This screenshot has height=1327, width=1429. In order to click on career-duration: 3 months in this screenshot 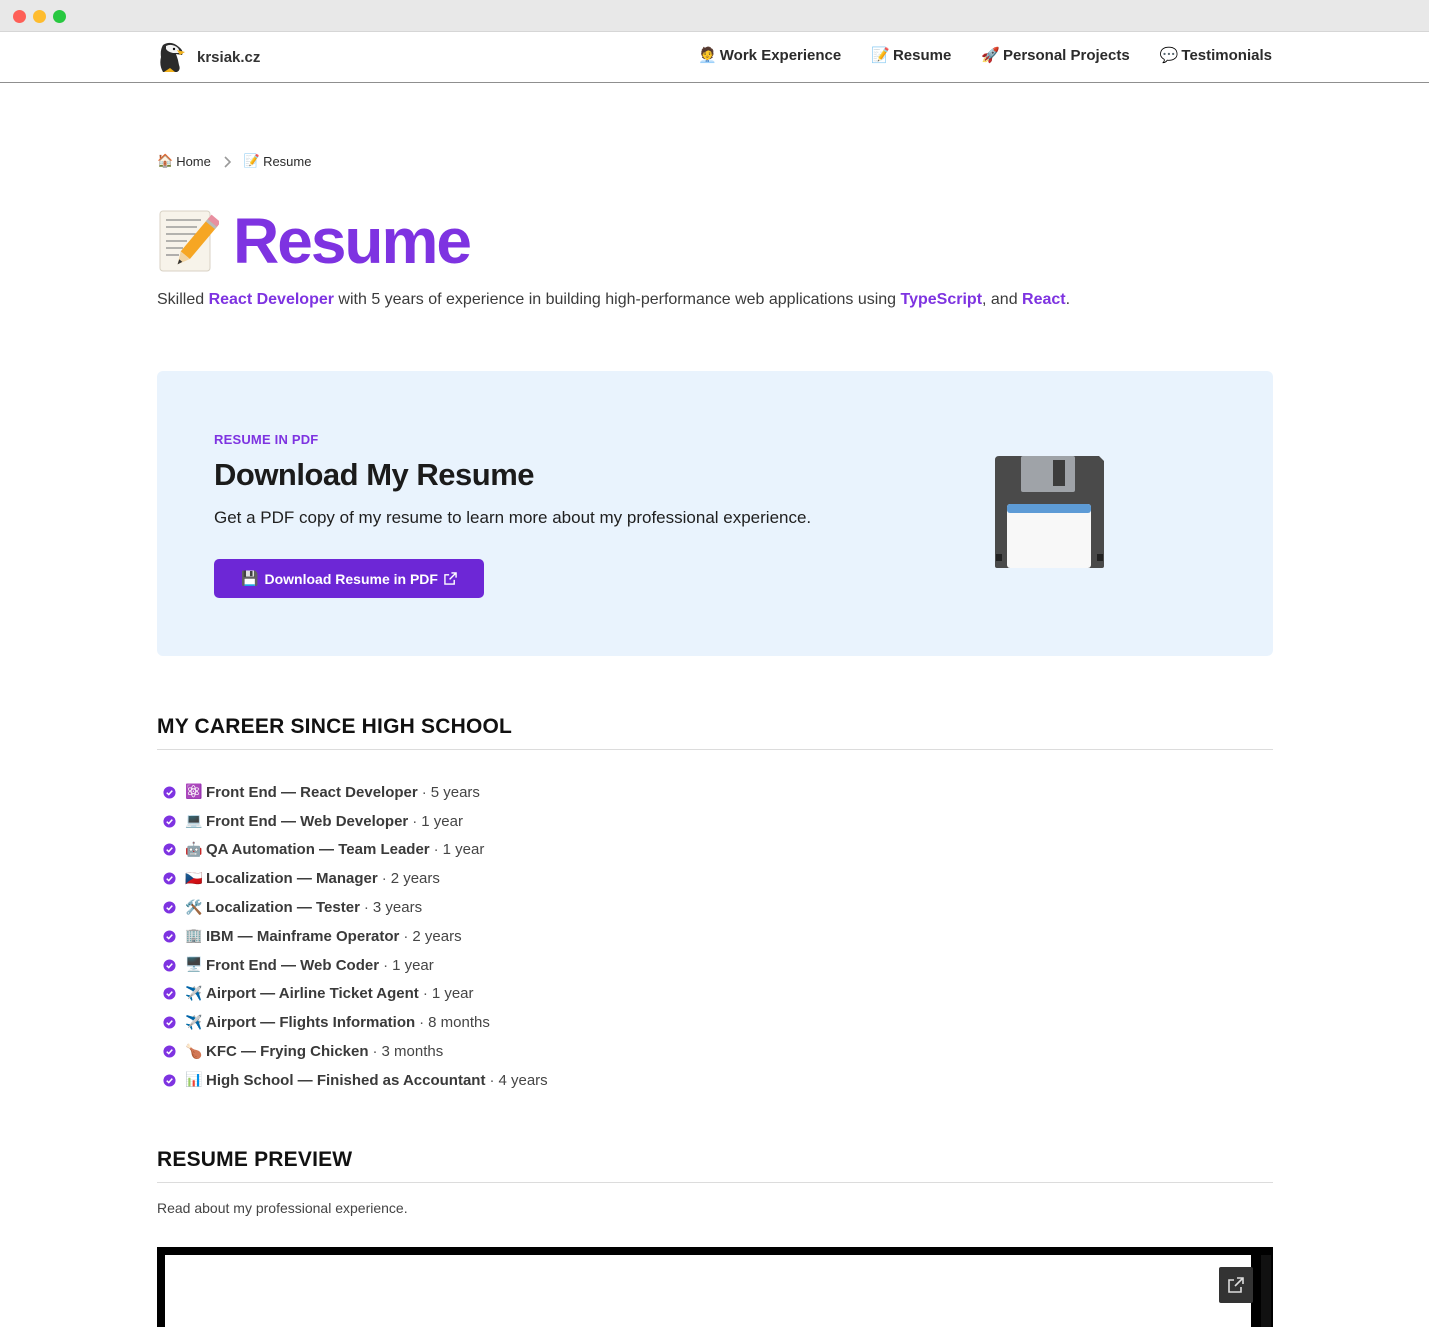, I will do `click(412, 1052)`.